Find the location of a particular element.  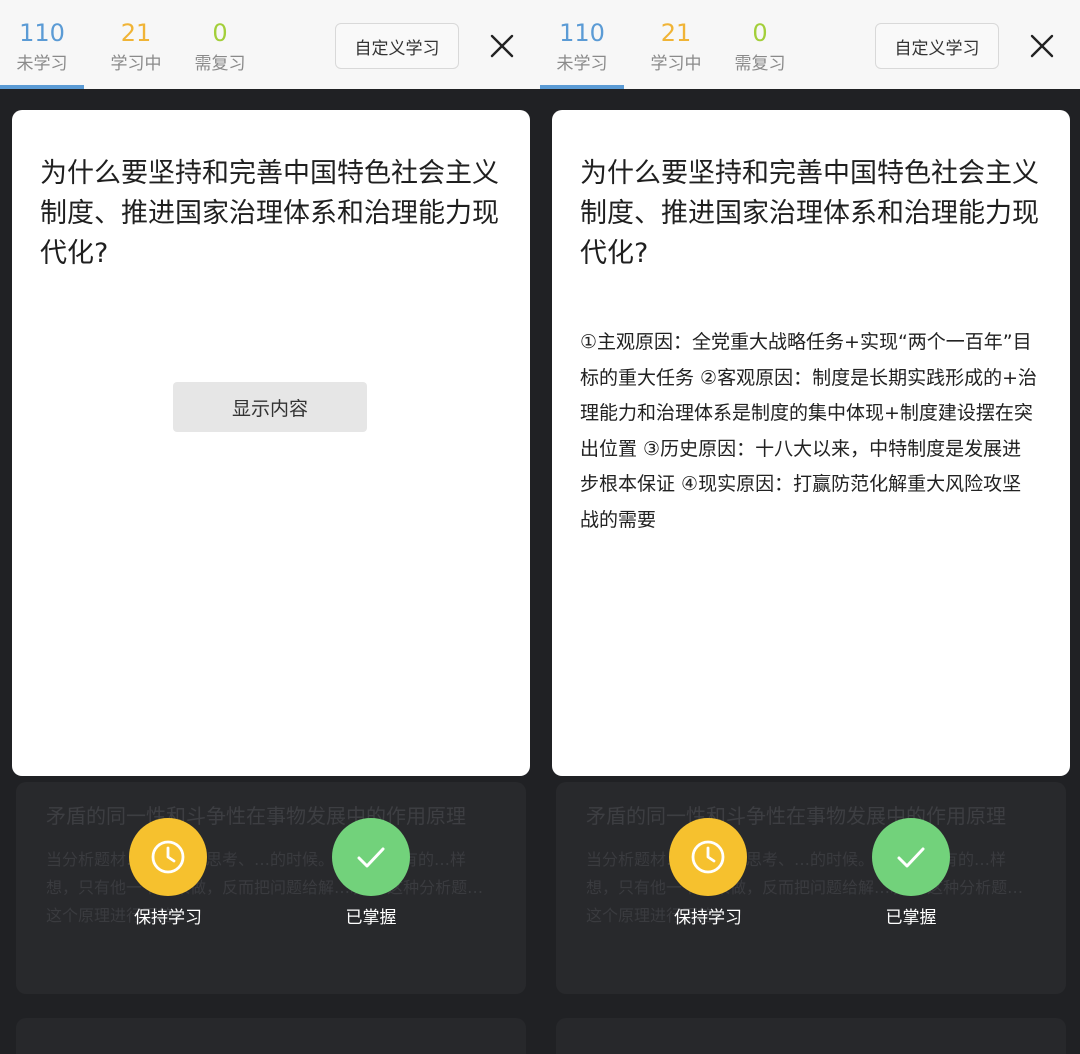

show-content-button: 显示内容 is located at coordinates (270, 407).